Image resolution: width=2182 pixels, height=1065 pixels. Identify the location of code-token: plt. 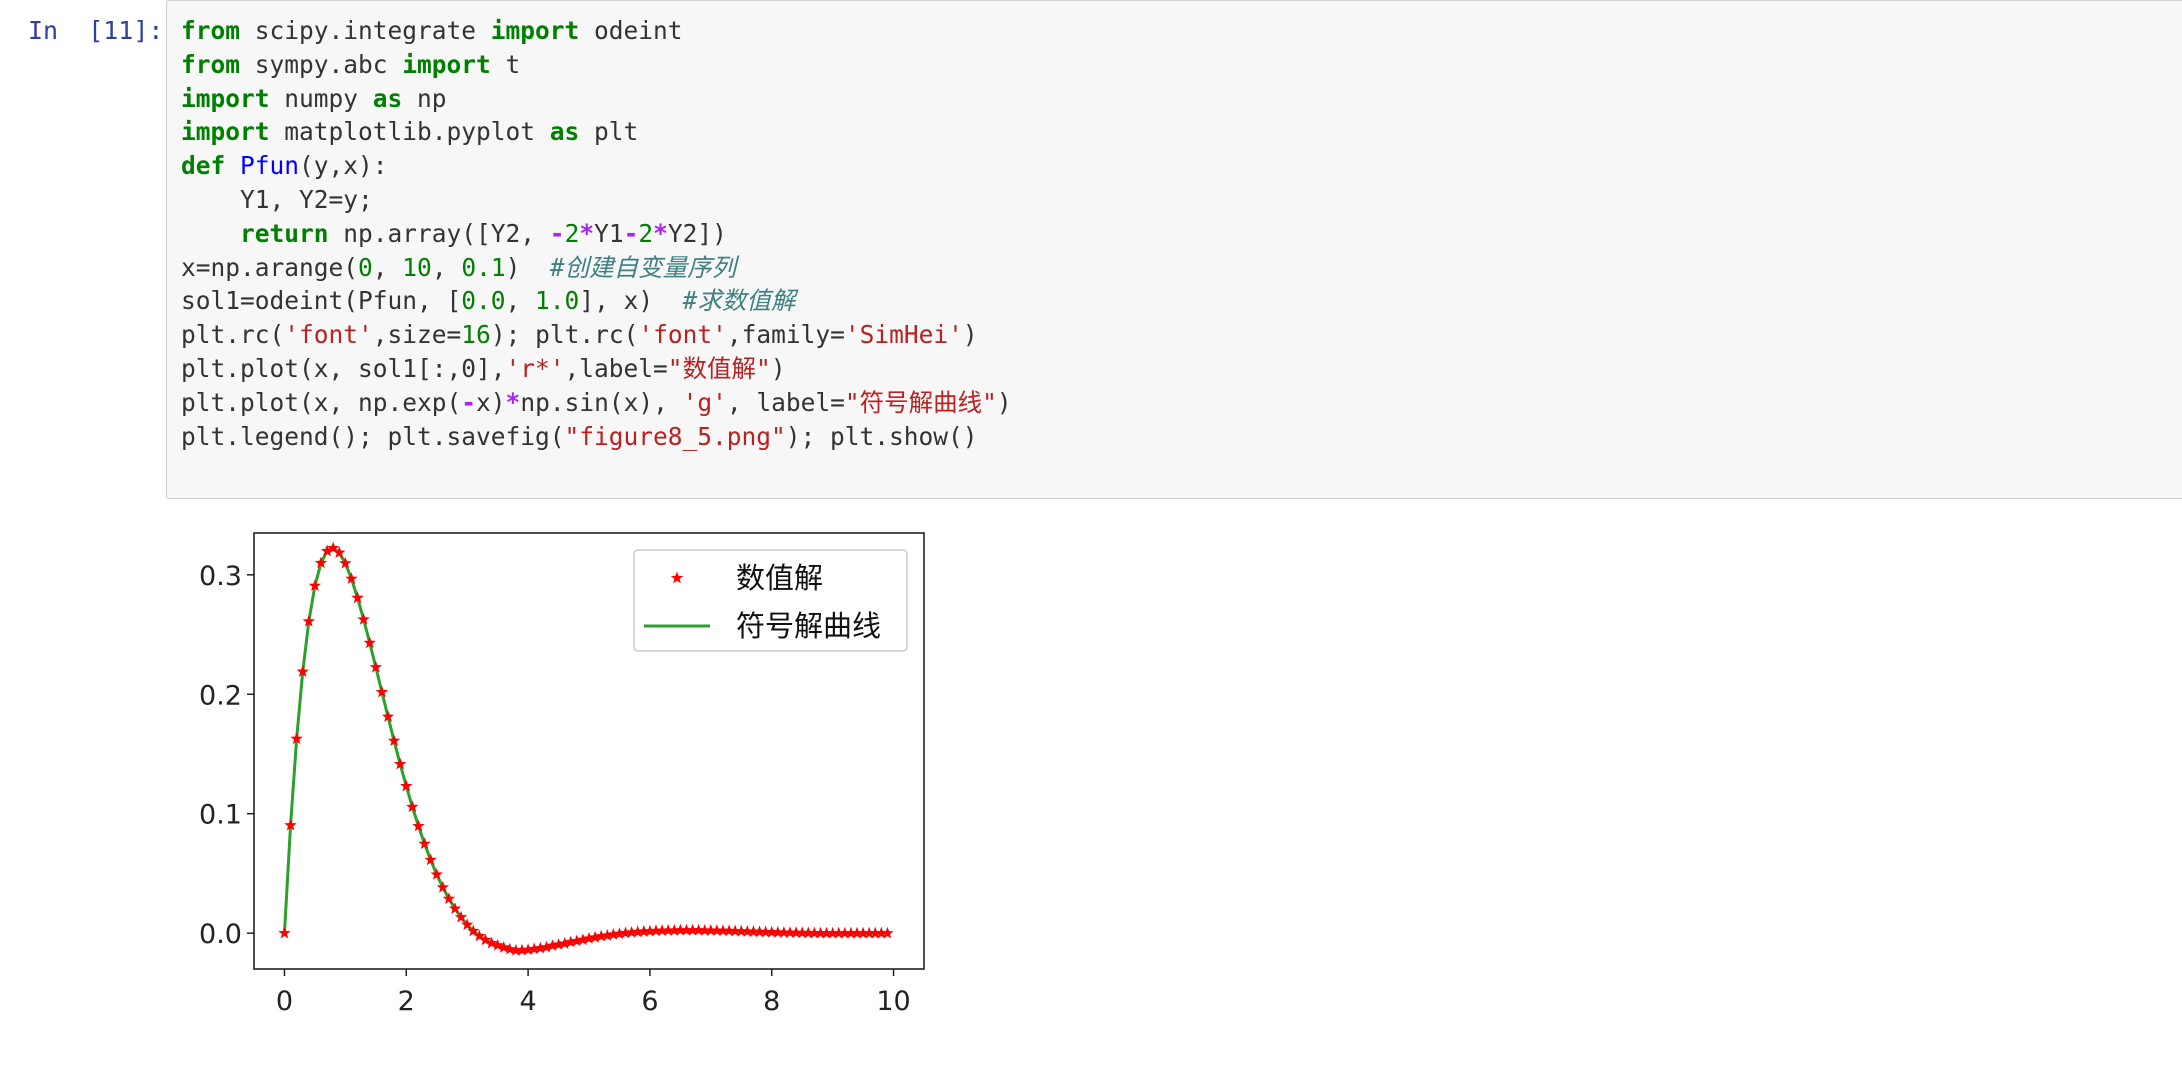
(609, 132).